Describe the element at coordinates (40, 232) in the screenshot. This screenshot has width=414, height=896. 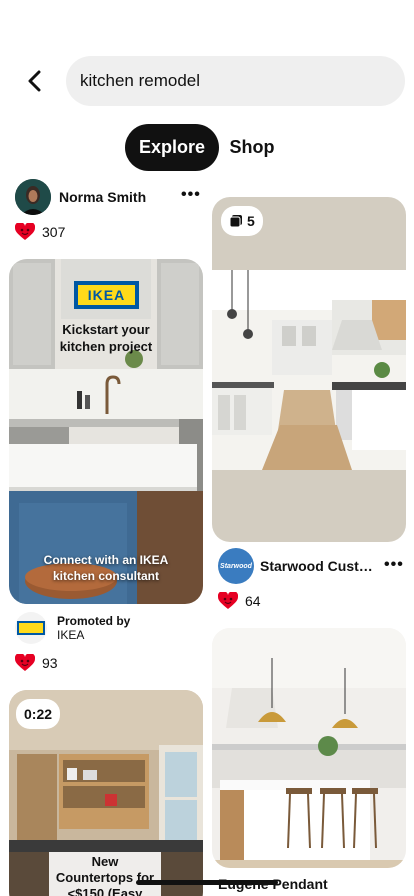
I see `reaction-row: 307` at that location.